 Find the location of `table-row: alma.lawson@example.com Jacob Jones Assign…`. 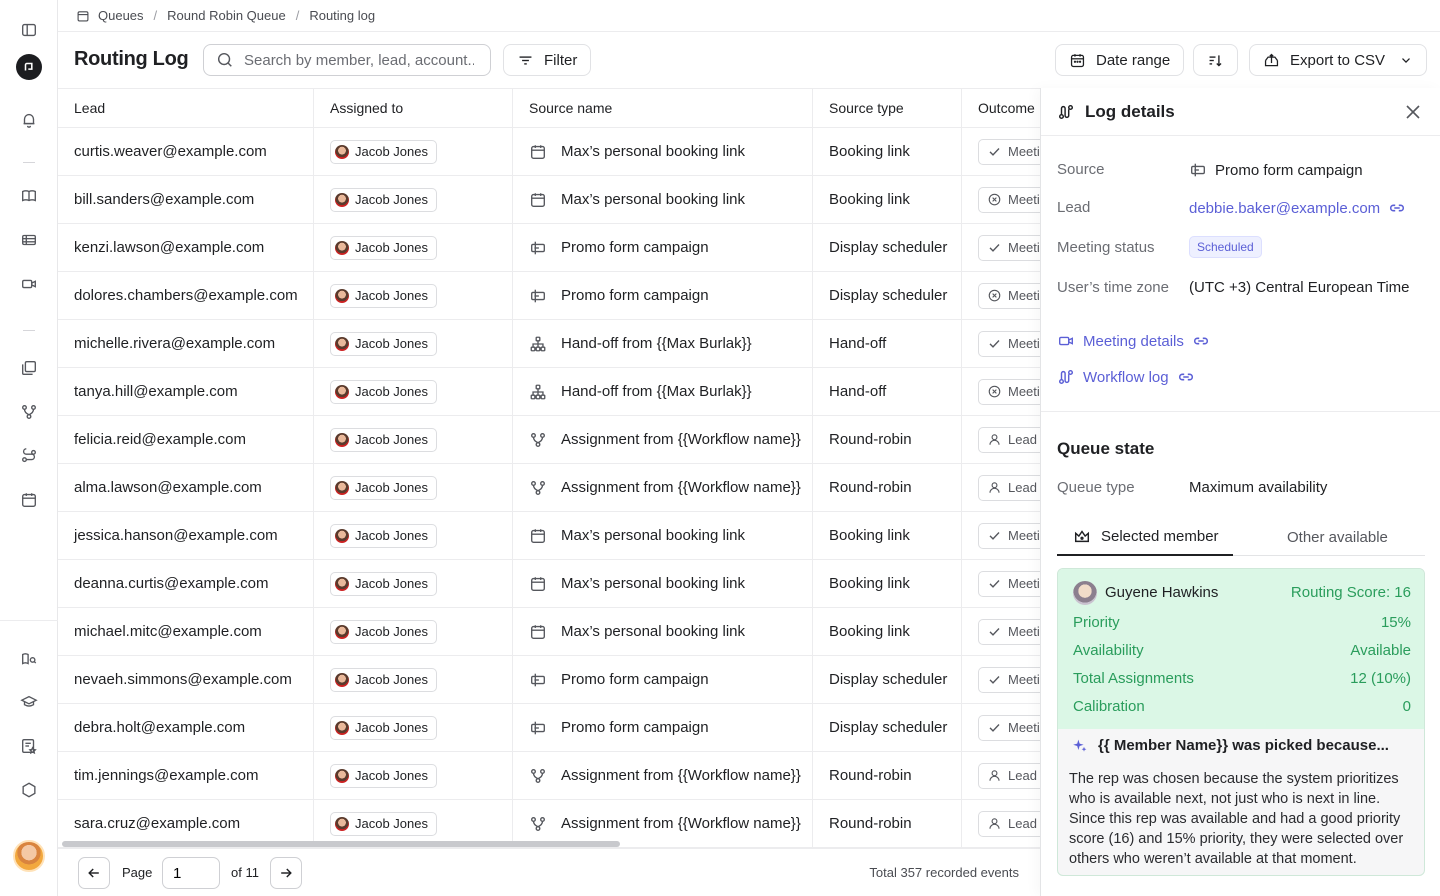

table-row: alma.lawson@example.com Jacob Jones Assign… is located at coordinates (549, 488).